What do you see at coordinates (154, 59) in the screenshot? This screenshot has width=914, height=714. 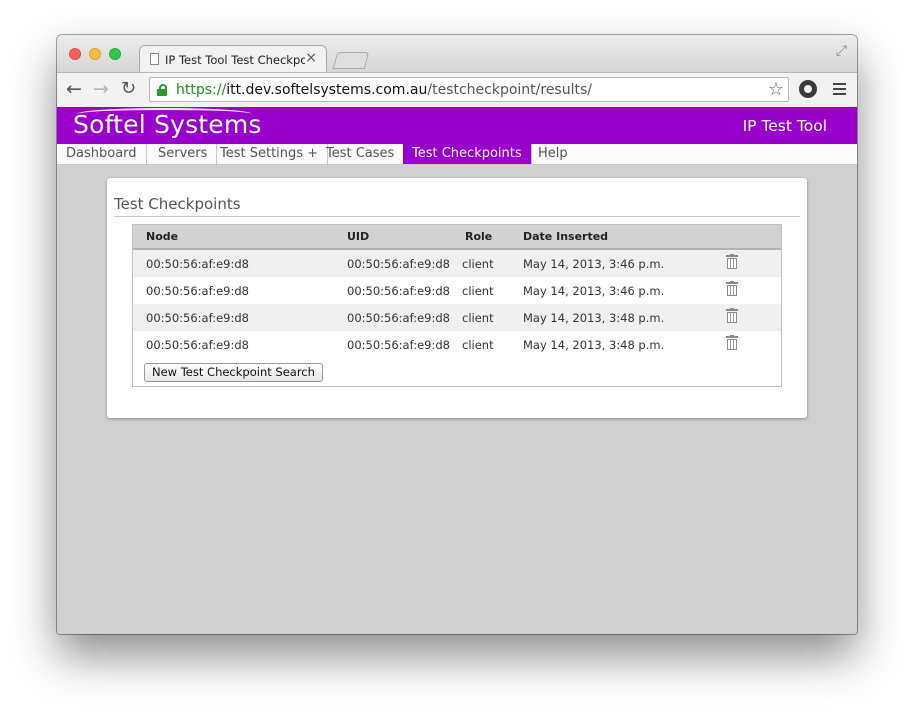 I see `page-icon` at bounding box center [154, 59].